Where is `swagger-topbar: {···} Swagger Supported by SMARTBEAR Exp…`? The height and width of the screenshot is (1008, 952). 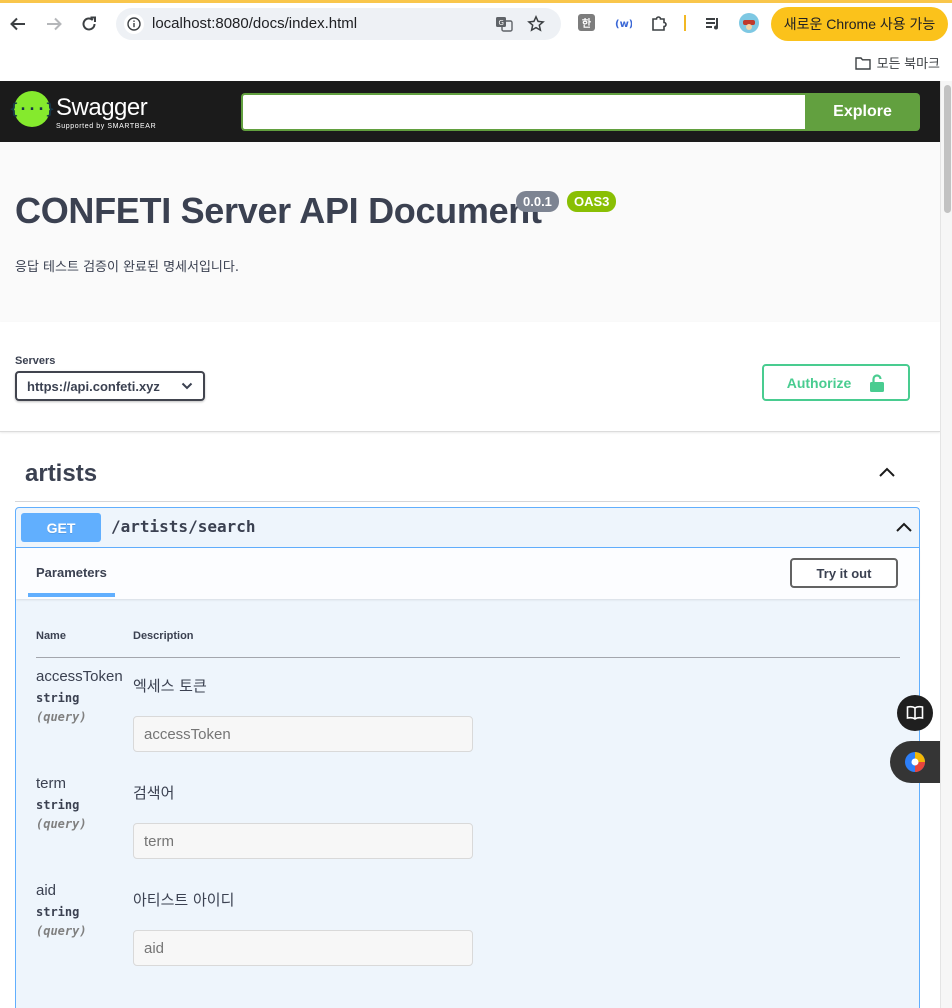 swagger-topbar: {···} Swagger Supported by SMARTBEAR Exp… is located at coordinates (470, 111).